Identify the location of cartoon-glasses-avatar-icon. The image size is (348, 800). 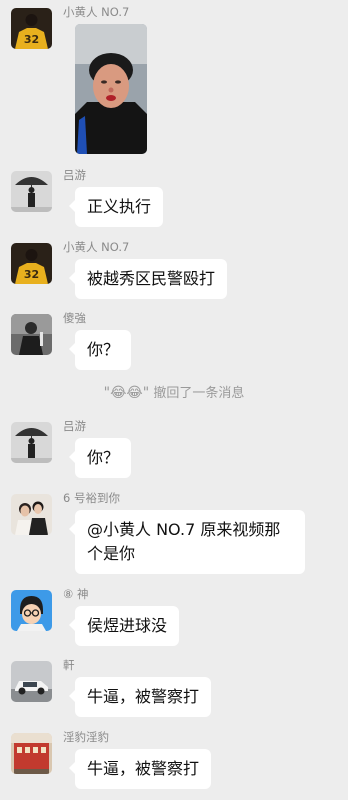
(31, 610).